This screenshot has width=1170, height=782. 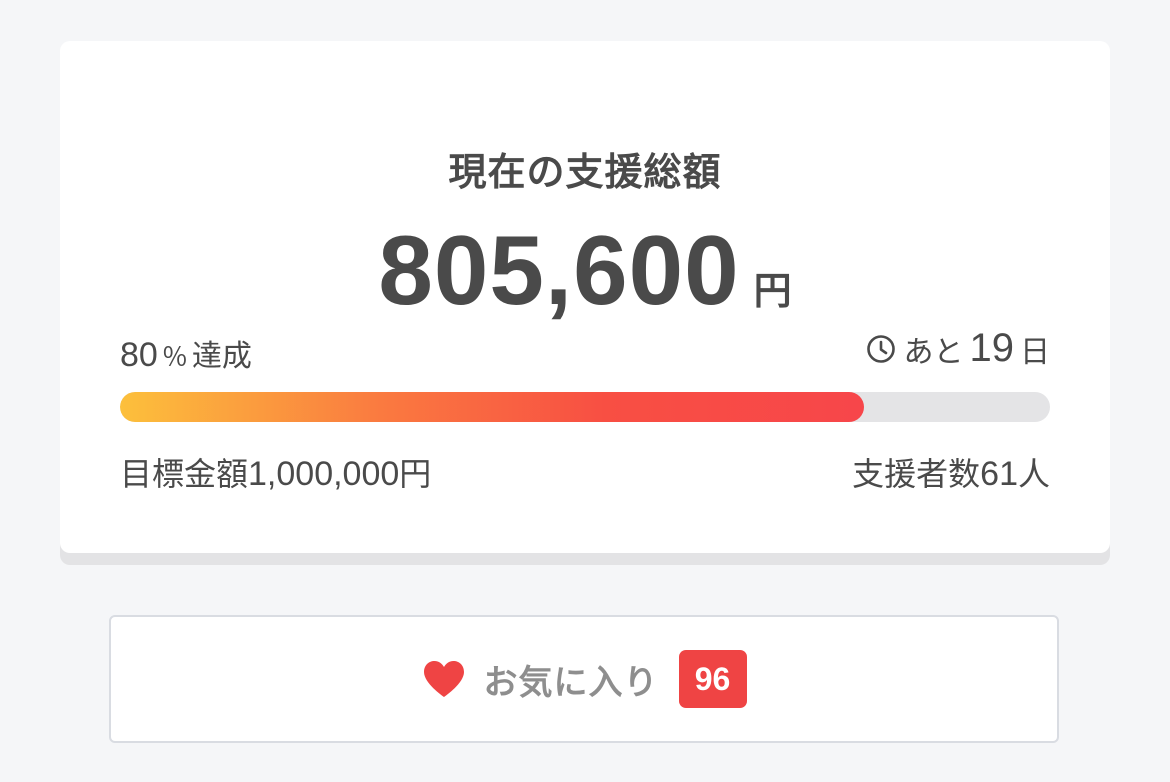 I want to click on favorite-button: お気に入り 96, so click(x=584, y=679).